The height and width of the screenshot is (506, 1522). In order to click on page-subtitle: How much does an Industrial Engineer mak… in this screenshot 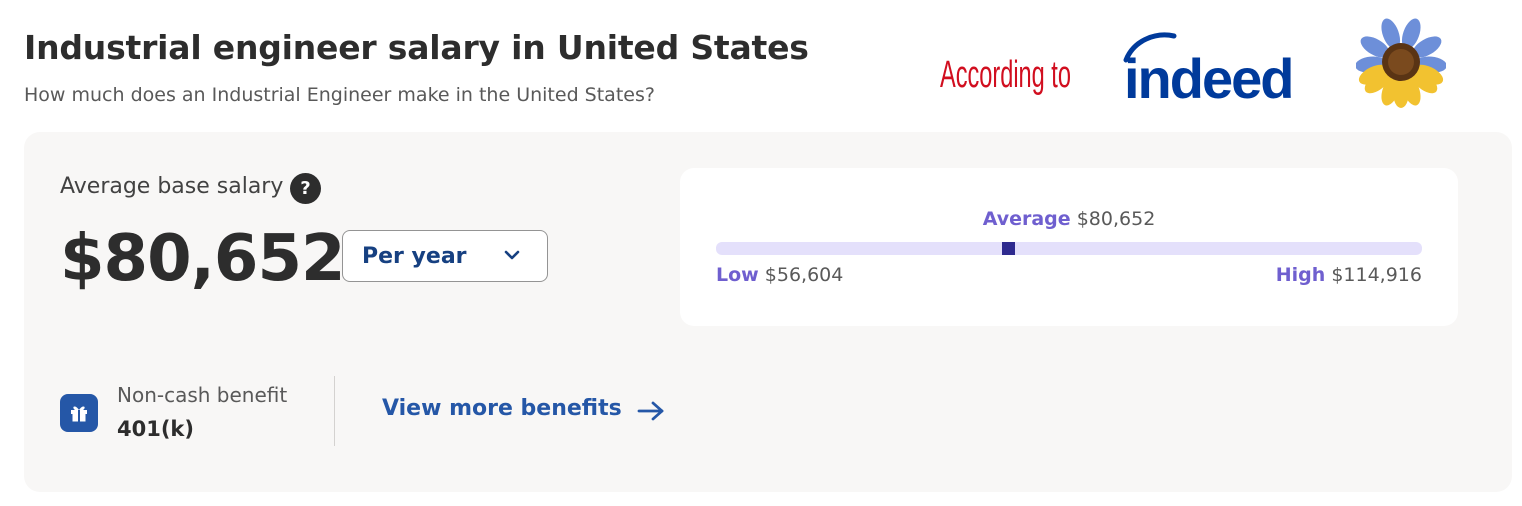, I will do `click(339, 95)`.